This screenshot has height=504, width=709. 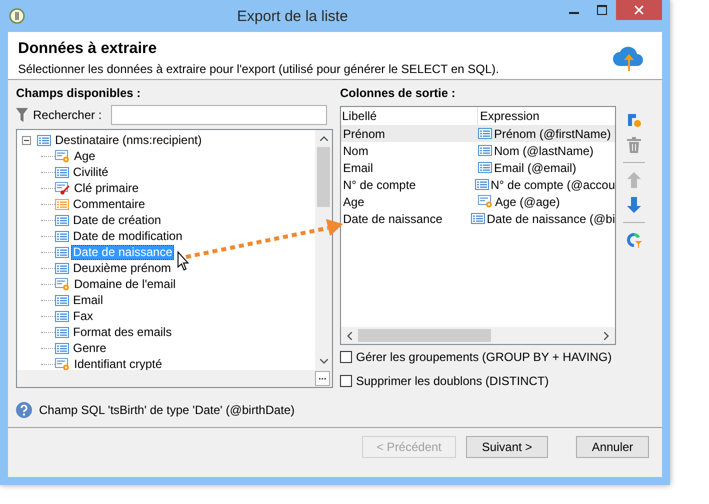 I want to click on tree-item: Destinataire (nms:recipient), so click(x=128, y=140).